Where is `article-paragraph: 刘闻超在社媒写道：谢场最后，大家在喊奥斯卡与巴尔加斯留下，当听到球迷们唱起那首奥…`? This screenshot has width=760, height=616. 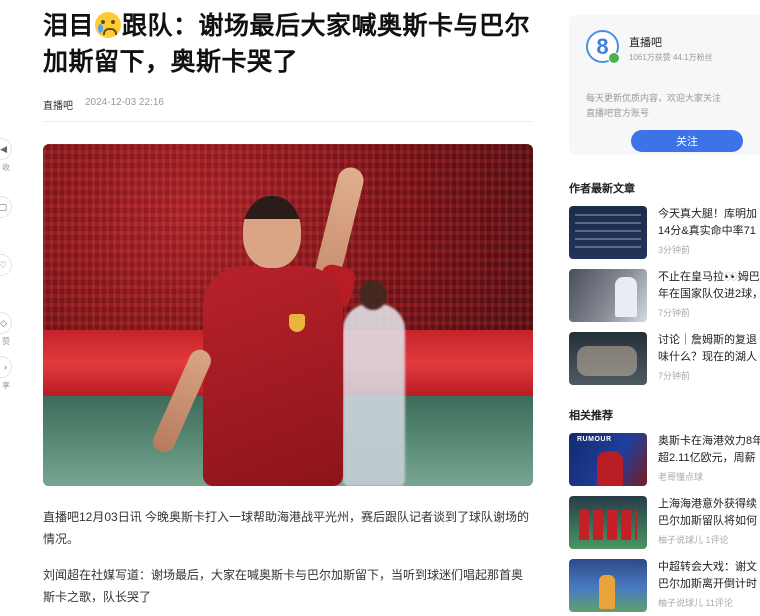 article-paragraph: 刘闻超在社媒写道：谢场最后，大家在喊奥斯卡与巴尔加斯留下，当听到球迷们唱起那首奥… is located at coordinates (283, 586).